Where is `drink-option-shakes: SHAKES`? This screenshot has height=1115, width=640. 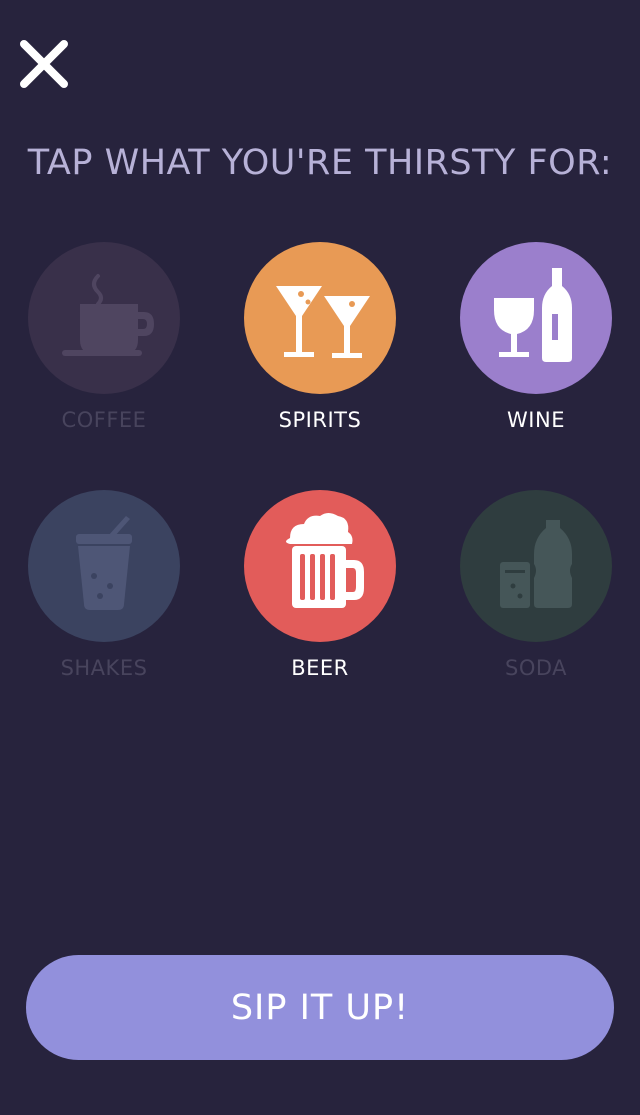 drink-option-shakes: SHAKES is located at coordinates (104, 595).